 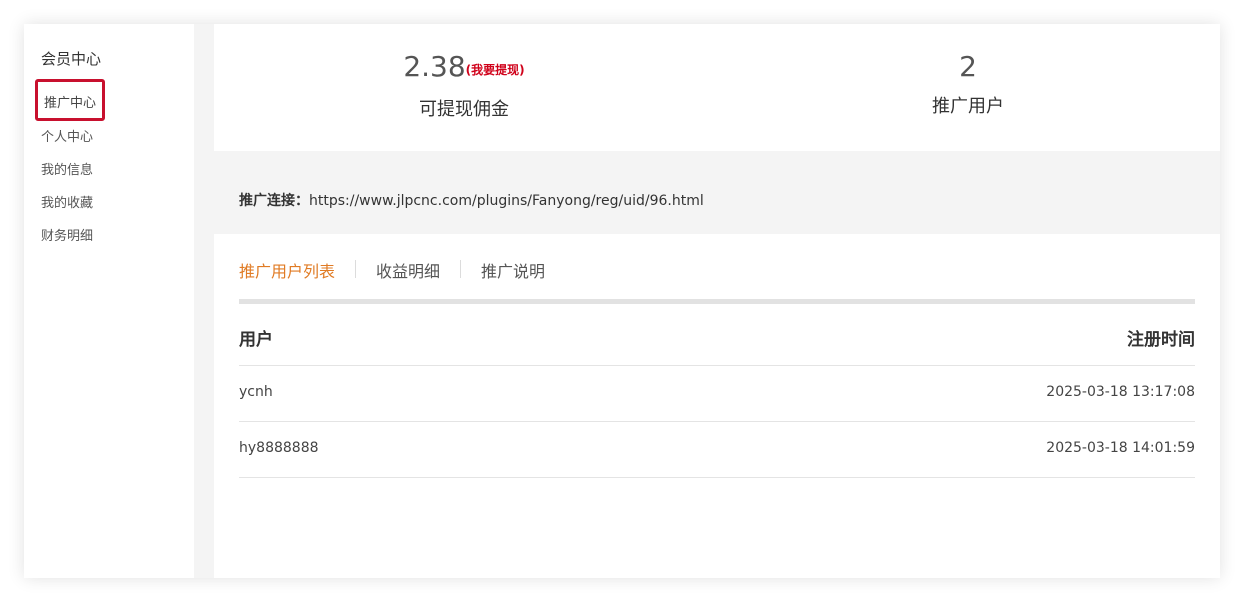 What do you see at coordinates (67, 234) in the screenshot?
I see `sidebar-item-finance-details: 财务明细` at bounding box center [67, 234].